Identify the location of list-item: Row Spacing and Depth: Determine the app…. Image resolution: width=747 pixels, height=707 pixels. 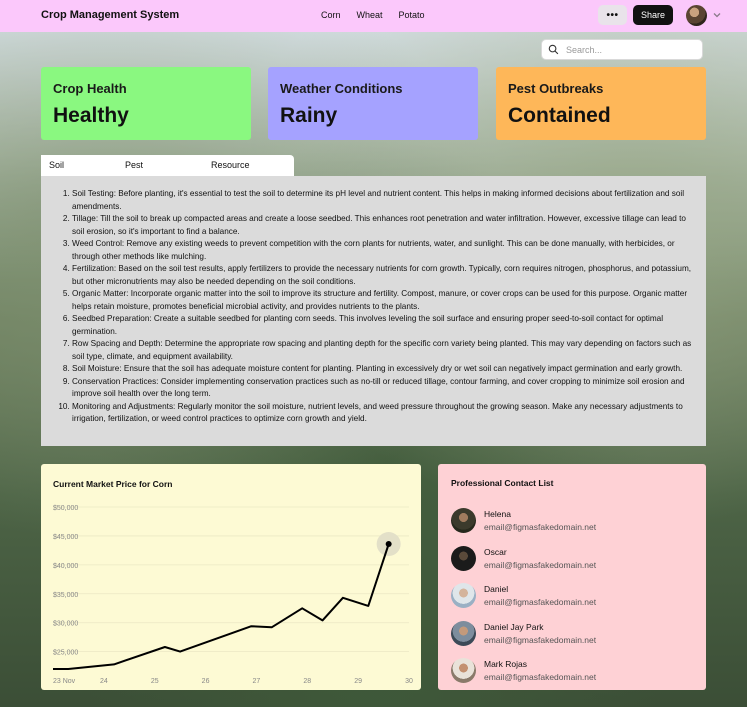
(383, 350).